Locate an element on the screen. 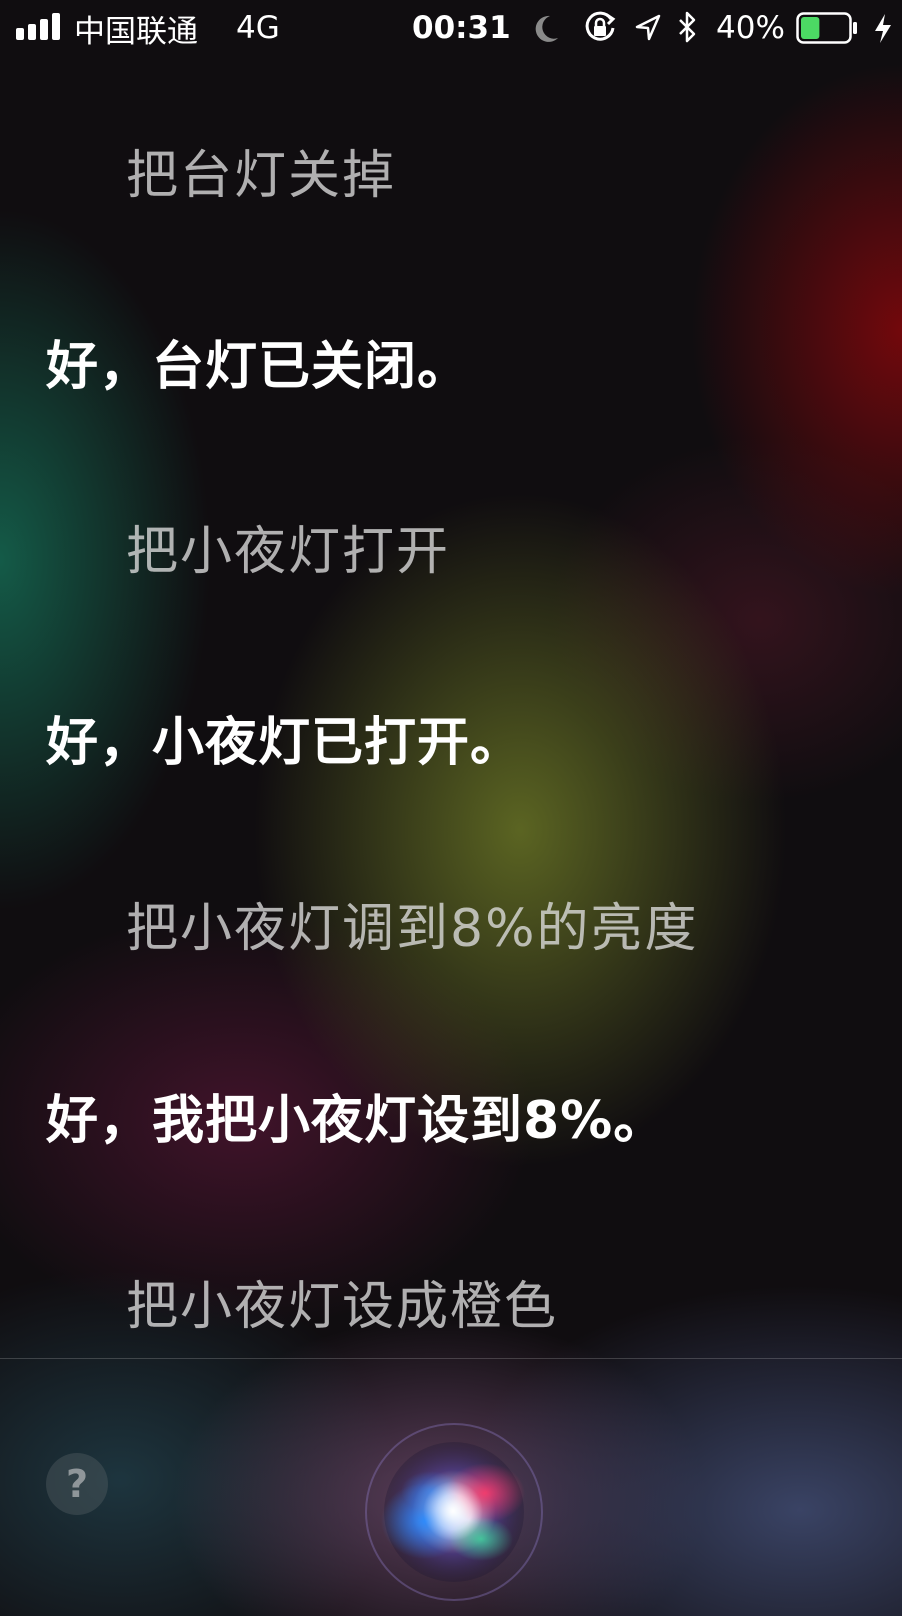  user-utterance: 把小夜灯调到8%的亮度 is located at coordinates (412, 929).